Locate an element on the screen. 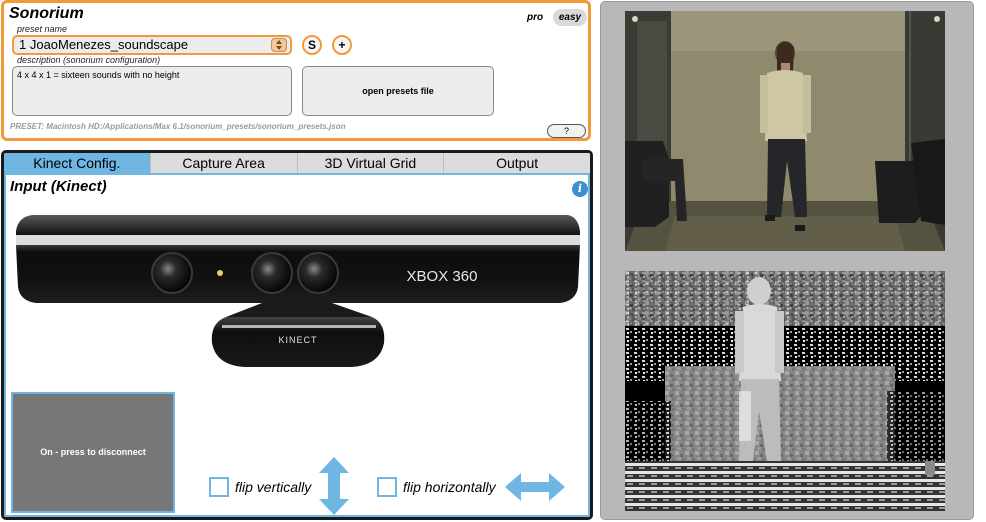 This screenshot has width=986, height=522. preset-name-label: preset name is located at coordinates (42, 29).